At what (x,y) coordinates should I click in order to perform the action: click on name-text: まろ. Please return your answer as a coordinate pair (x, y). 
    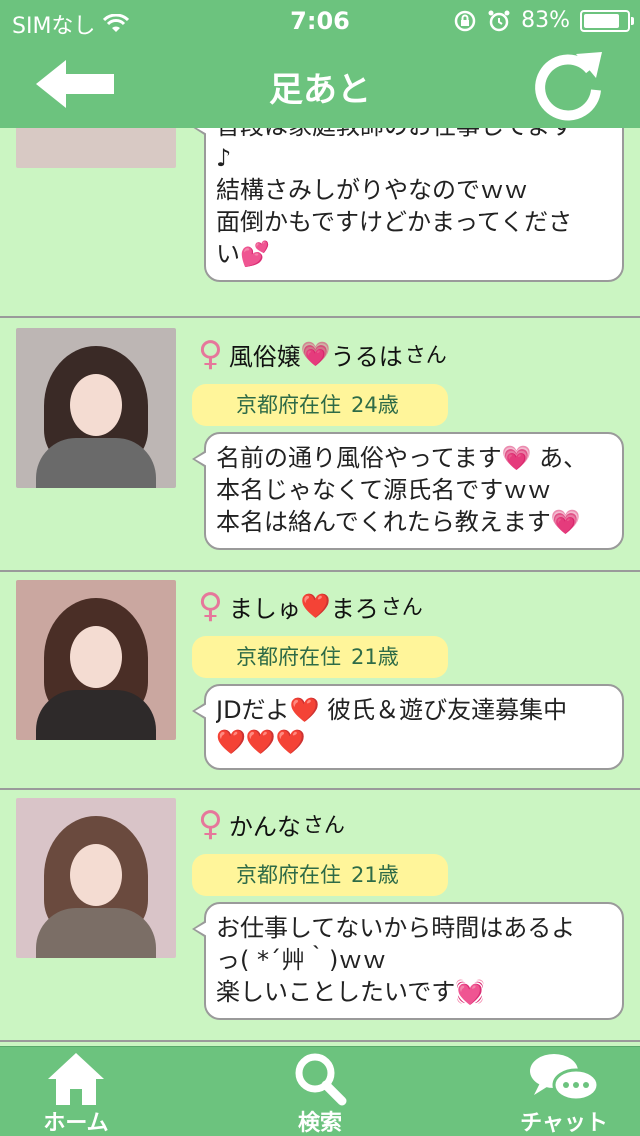
    Looking at the image, I should click on (354, 608).